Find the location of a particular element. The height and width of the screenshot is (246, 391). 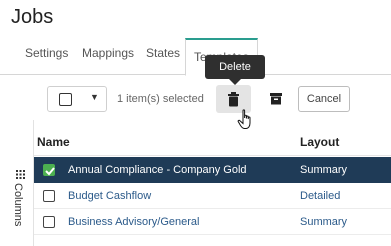

tab-settings: Settings is located at coordinates (46, 53).